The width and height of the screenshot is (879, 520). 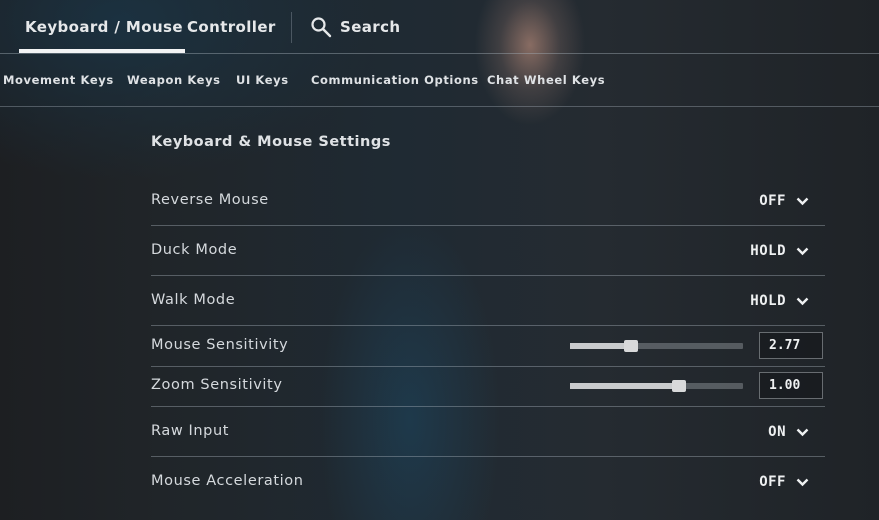 What do you see at coordinates (271, 142) in the screenshot?
I see `section-title: Keyboard & Mouse Settings` at bounding box center [271, 142].